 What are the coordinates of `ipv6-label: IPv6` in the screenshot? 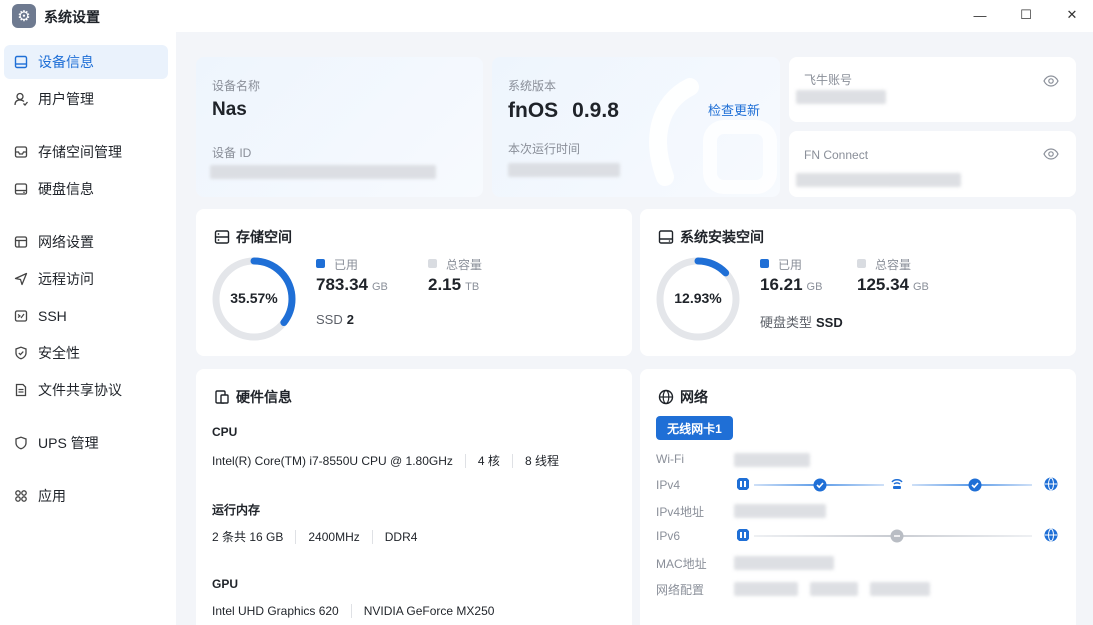 It's located at (668, 536).